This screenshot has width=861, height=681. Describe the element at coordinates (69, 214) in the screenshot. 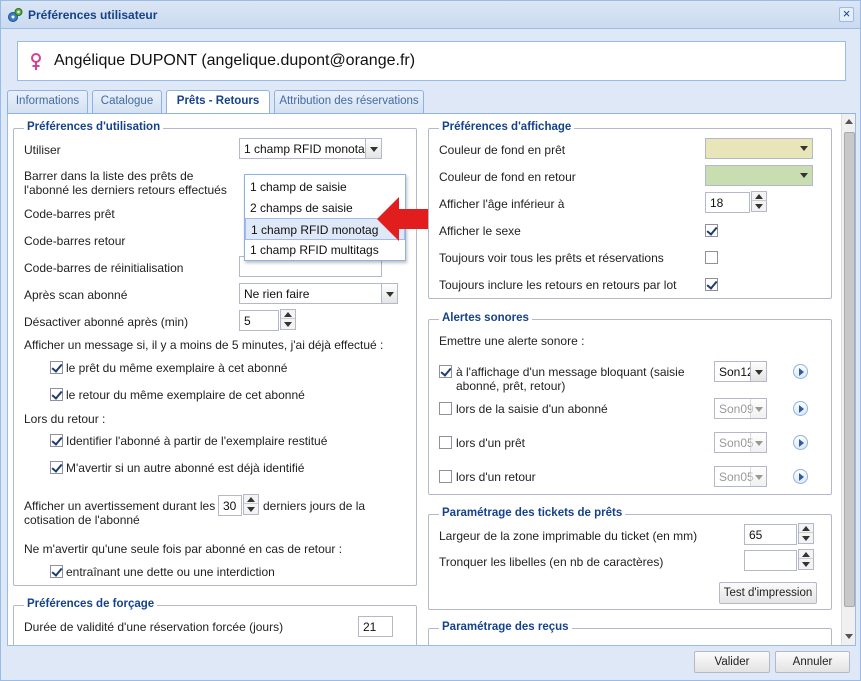

I see `codebarres-pret-label: Code-barres prêt` at that location.